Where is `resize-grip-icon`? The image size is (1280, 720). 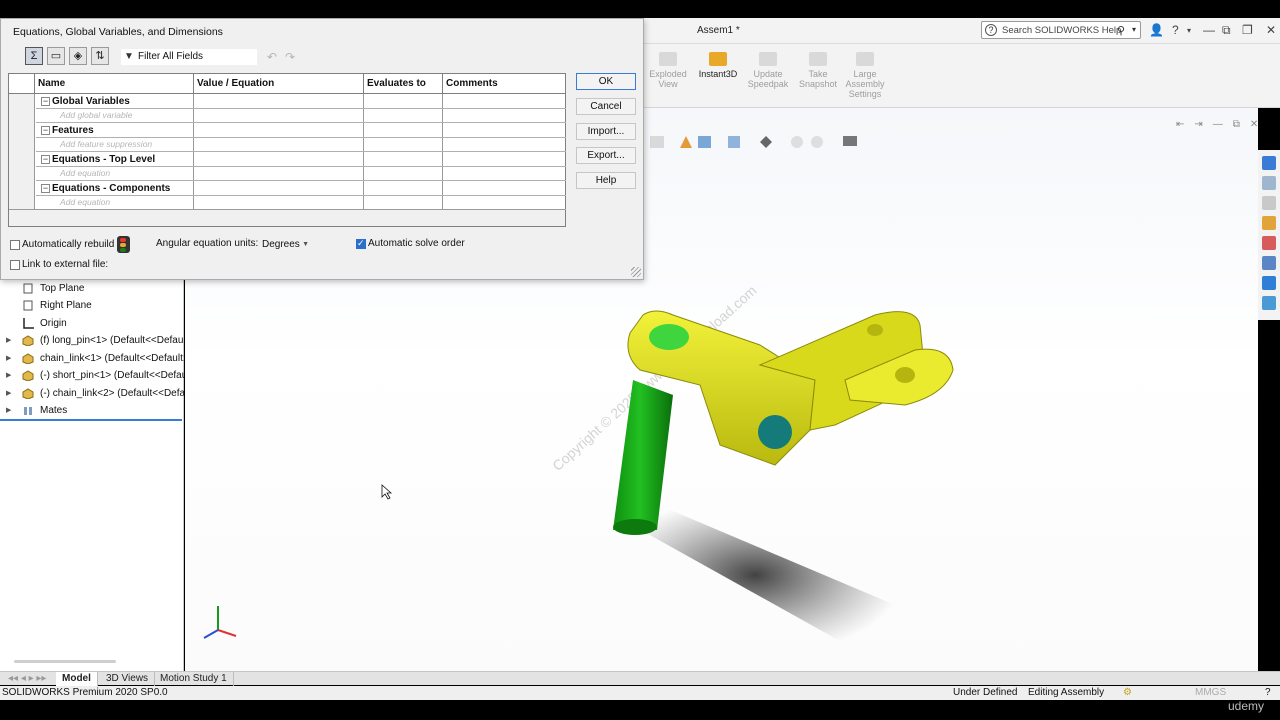
resize-grip-icon is located at coordinates (636, 272).